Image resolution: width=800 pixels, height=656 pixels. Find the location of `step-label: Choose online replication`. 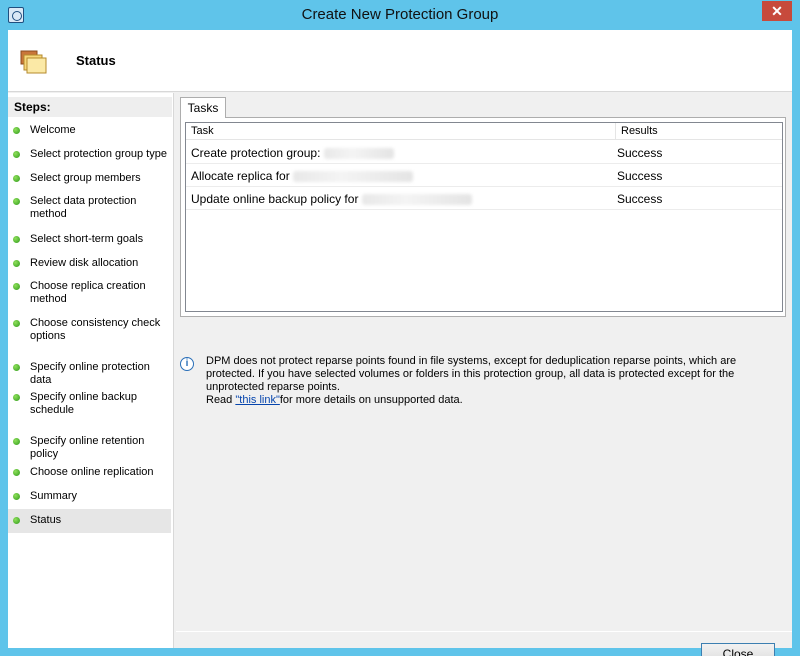

step-label: Choose online replication is located at coordinates (92, 472).